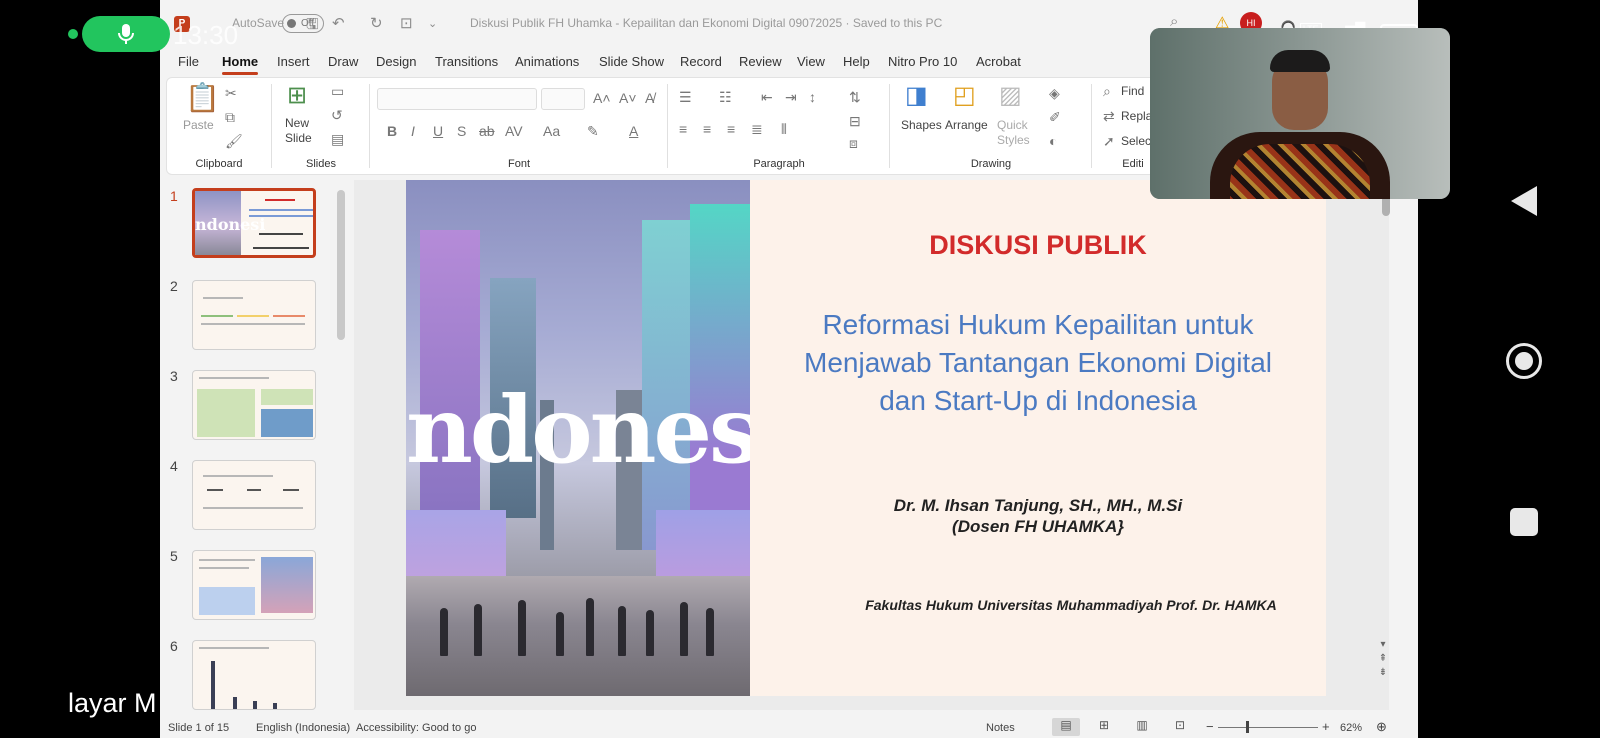  I want to click on quick-styles-icon: ▨, so click(1010, 96).